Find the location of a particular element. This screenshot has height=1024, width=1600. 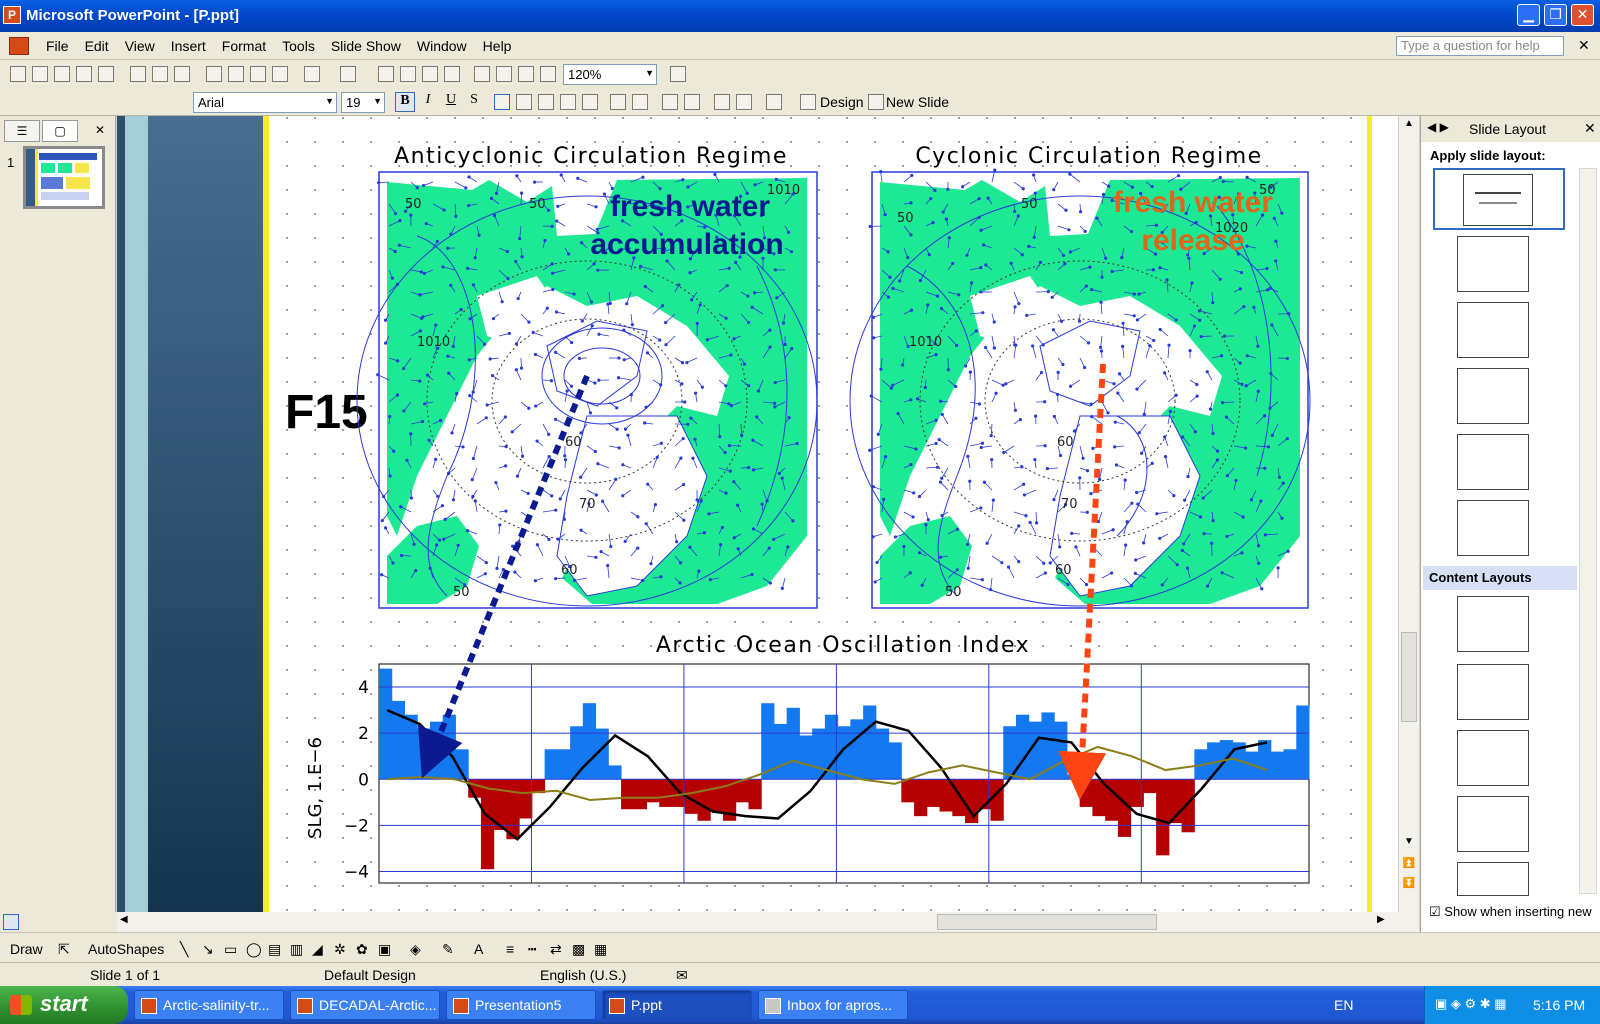

slide-sorter-icon is located at coordinates (31, 922).